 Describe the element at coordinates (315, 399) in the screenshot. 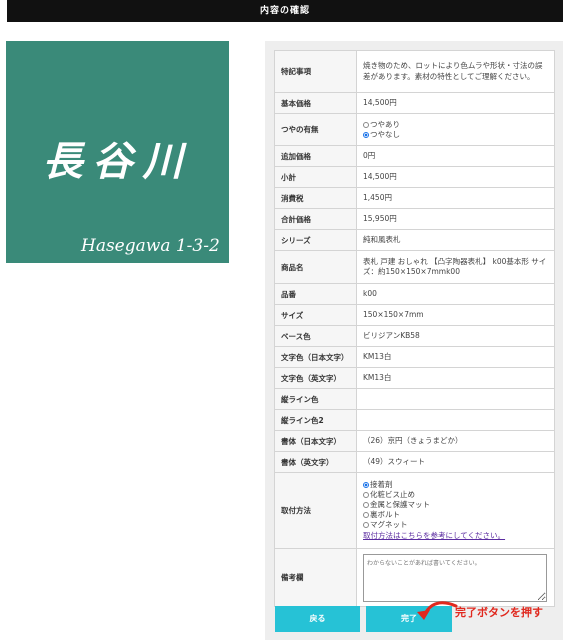

I see `row-label: 縦ライン色` at that location.